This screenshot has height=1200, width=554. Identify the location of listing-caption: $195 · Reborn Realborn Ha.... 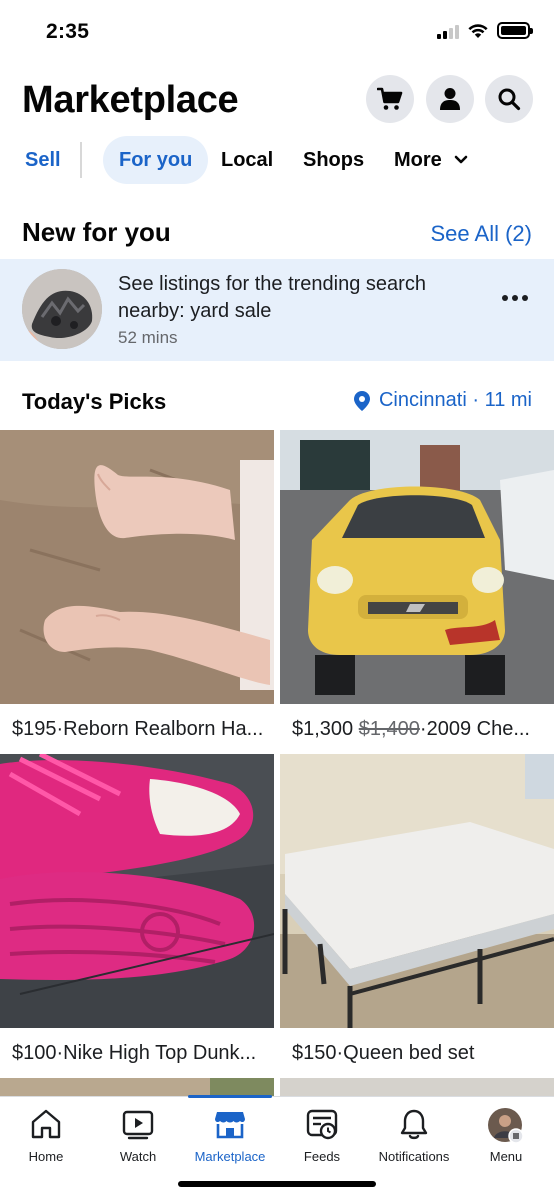
(138, 728).